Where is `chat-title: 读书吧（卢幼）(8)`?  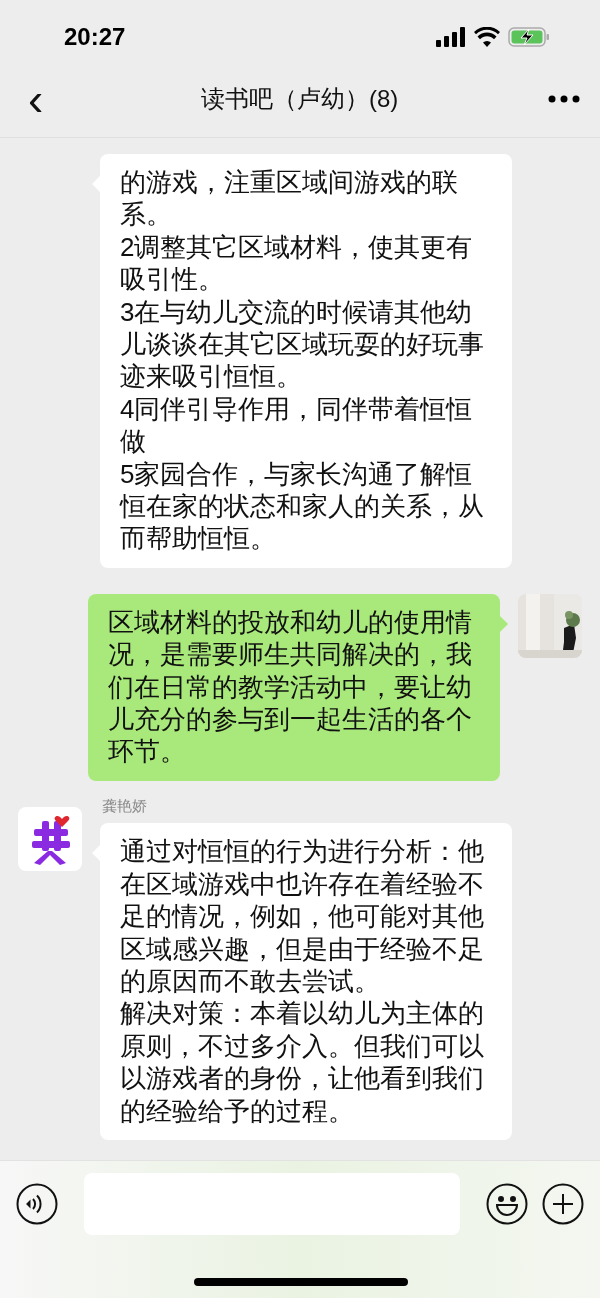 chat-title: 读书吧（卢幼）(8) is located at coordinates (300, 98).